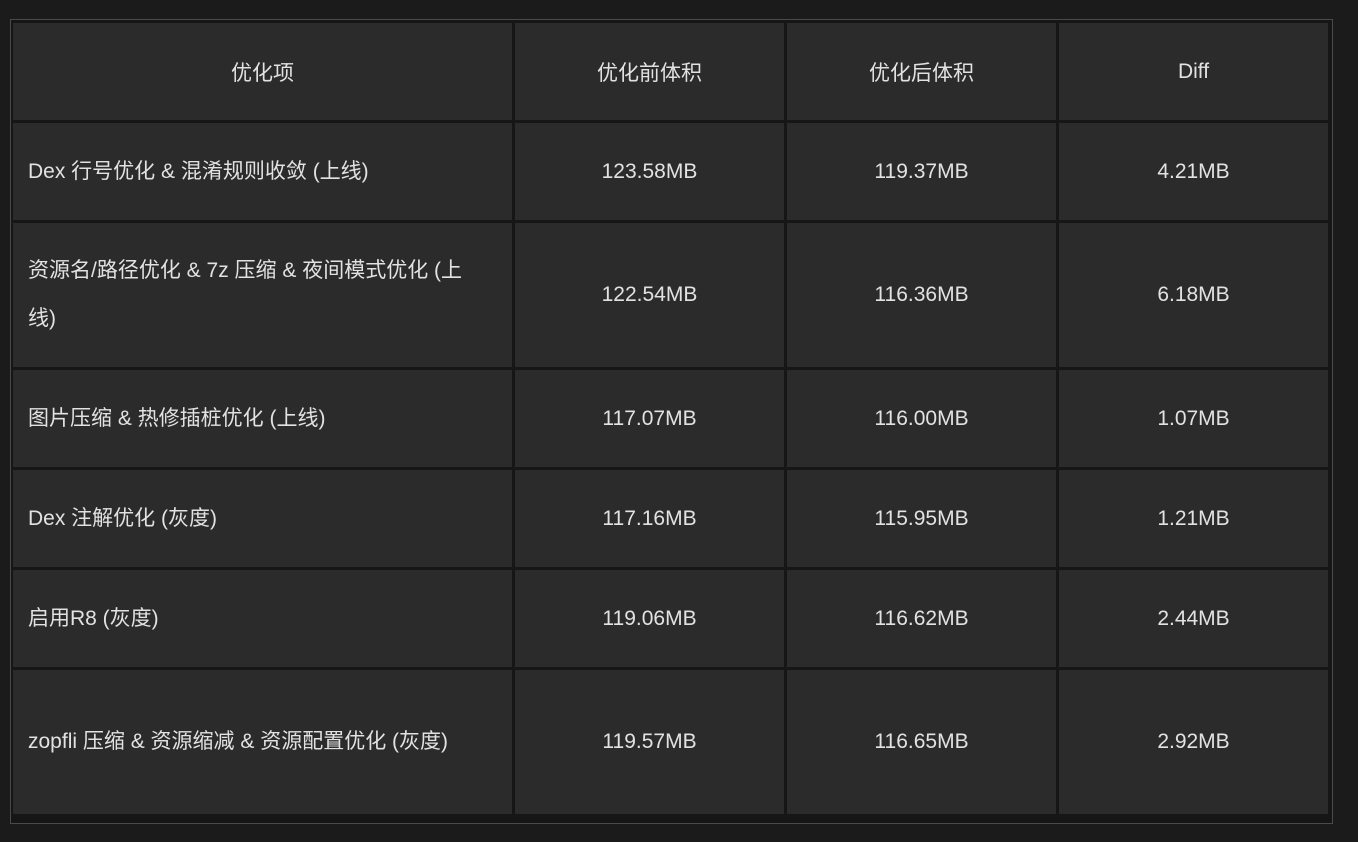 This screenshot has height=842, width=1358. I want to click on cell-before: 117.16MB, so click(649, 518).